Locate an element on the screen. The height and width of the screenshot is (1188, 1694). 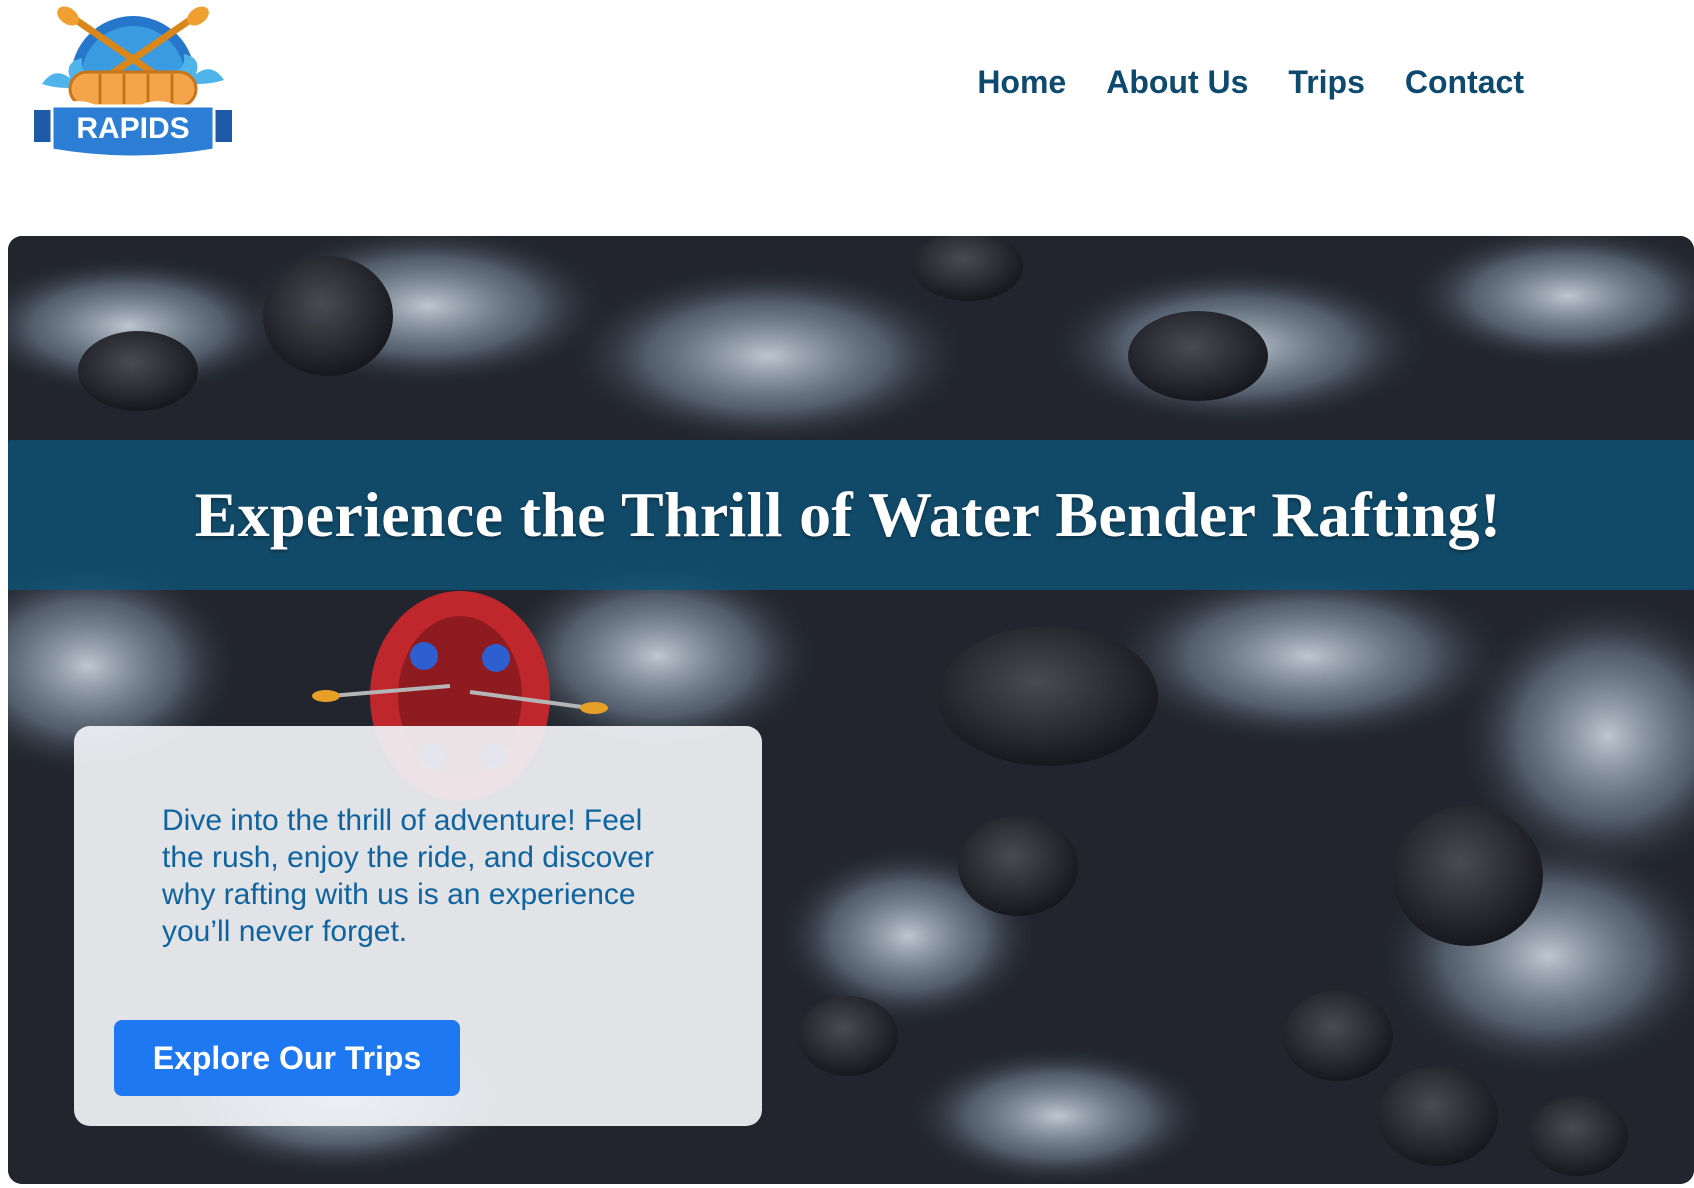
rapids-logo: RAPIDS is located at coordinates (133, 87).